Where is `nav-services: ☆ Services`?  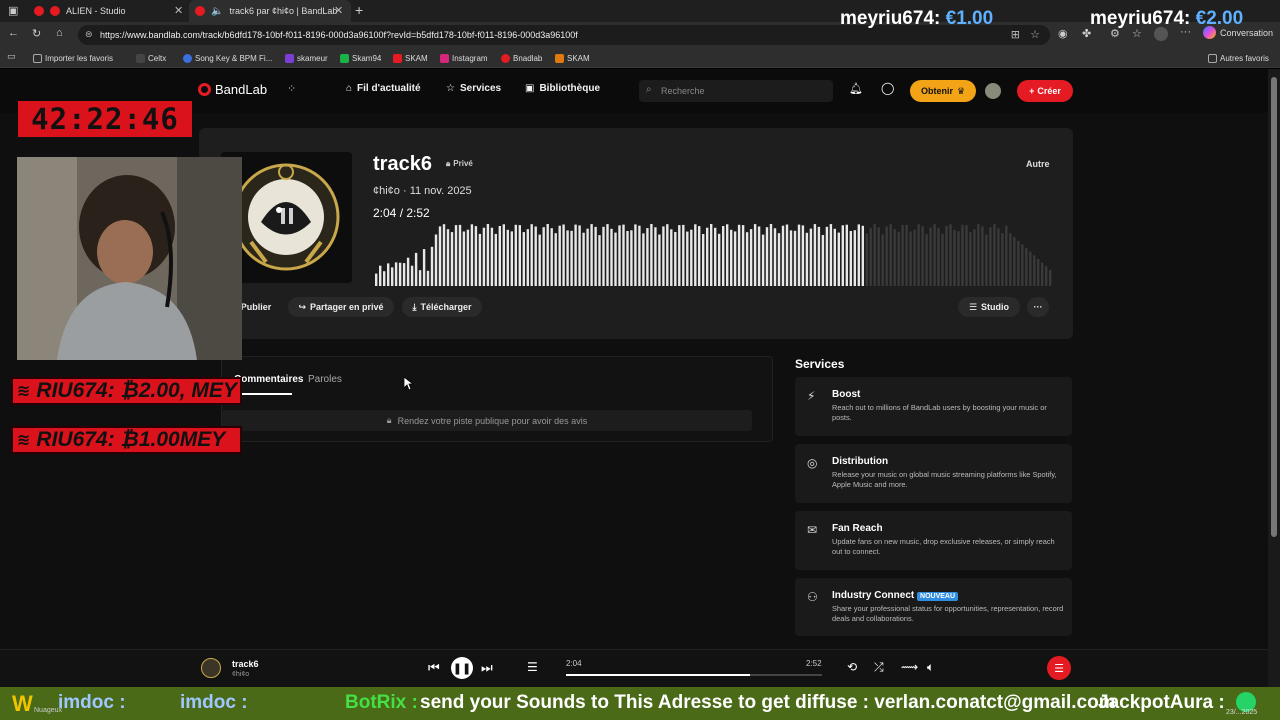 nav-services: ☆ Services is located at coordinates (473, 88).